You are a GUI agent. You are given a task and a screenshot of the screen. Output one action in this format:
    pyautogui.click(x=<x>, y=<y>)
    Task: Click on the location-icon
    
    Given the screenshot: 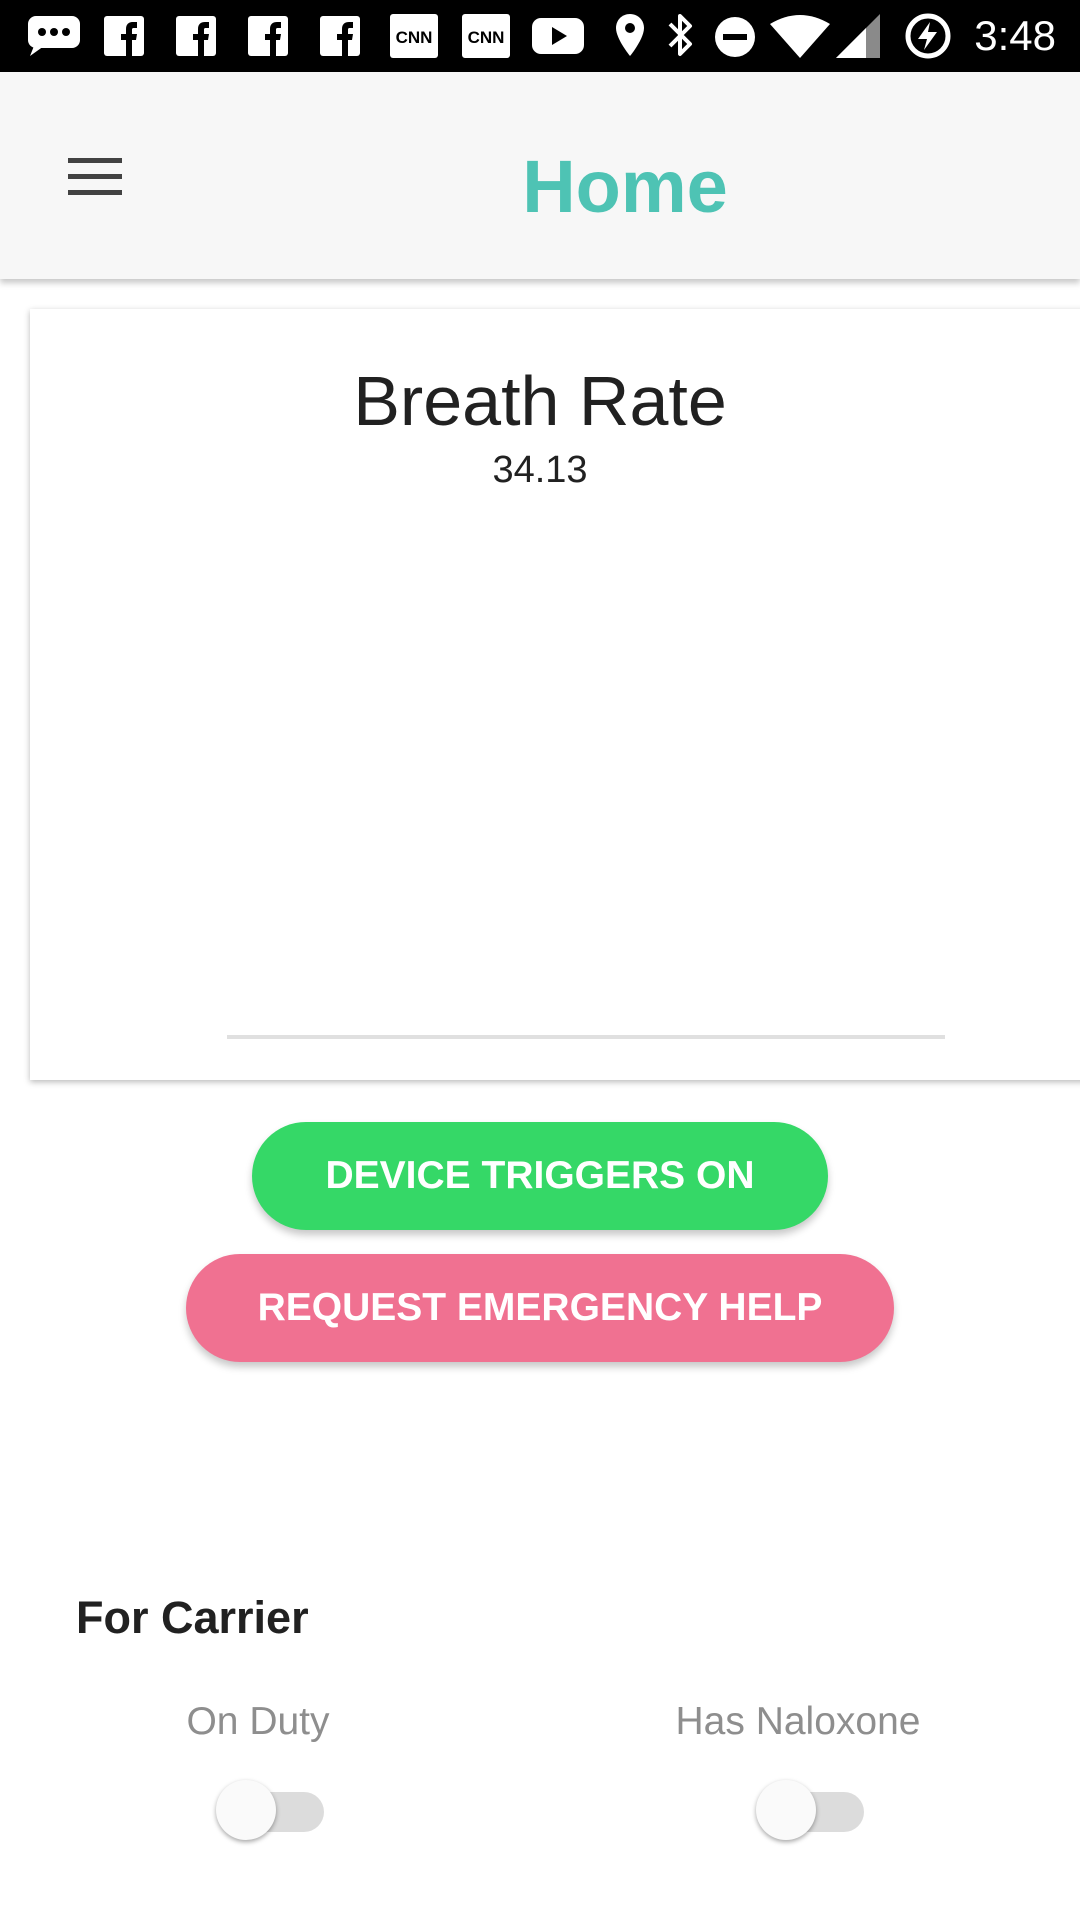 What is the action you would take?
    pyautogui.click(x=630, y=35)
    